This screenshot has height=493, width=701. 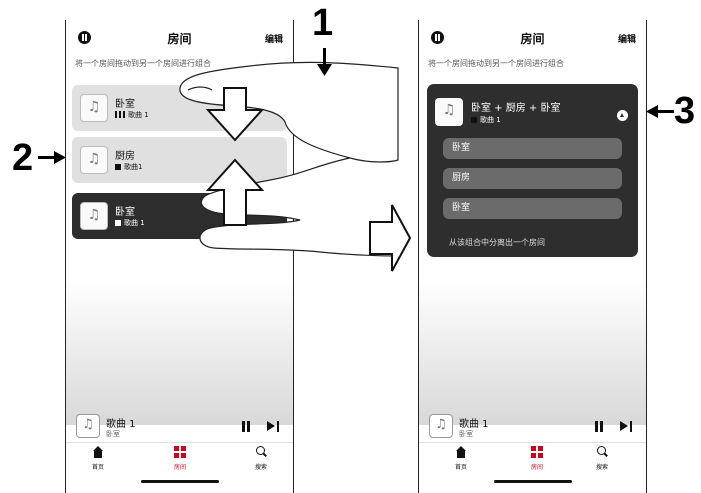 I want to click on callout-3-arrow, so click(x=660, y=111).